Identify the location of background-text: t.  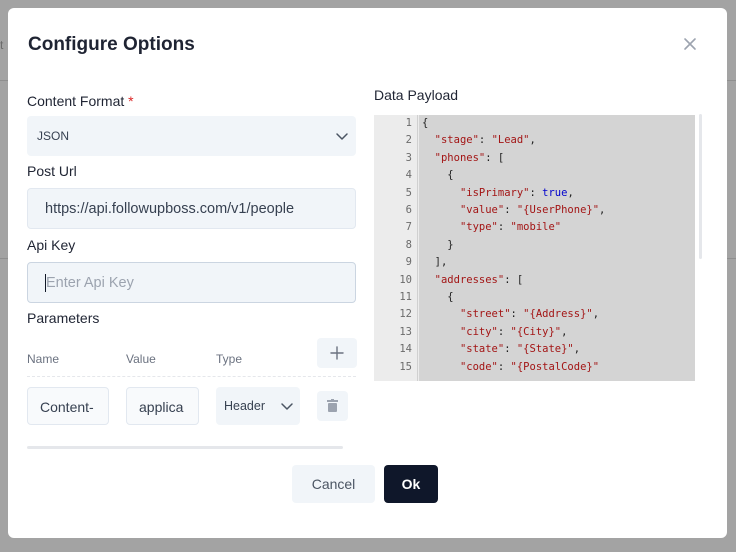
(2, 45).